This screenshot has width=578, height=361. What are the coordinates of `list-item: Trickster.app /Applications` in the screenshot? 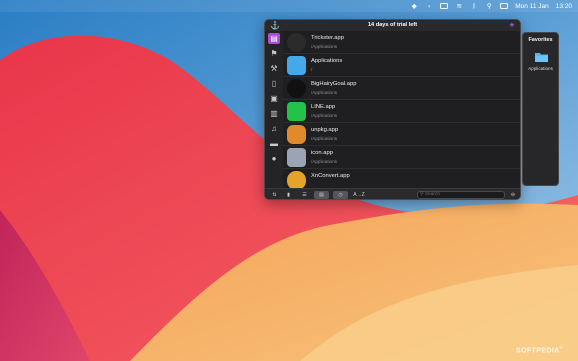 It's located at (401, 42).